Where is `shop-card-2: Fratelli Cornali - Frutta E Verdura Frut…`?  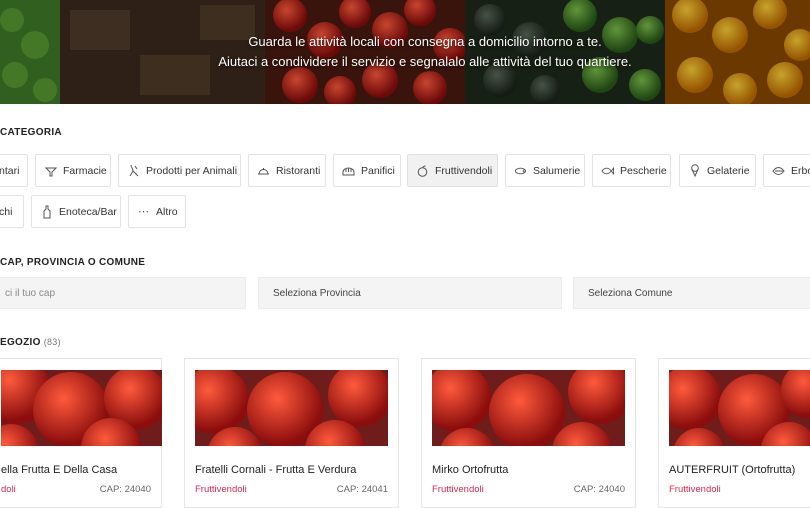
shop-card-2: Fratelli Cornali - Frutta E Verdura Frut… is located at coordinates (291, 433).